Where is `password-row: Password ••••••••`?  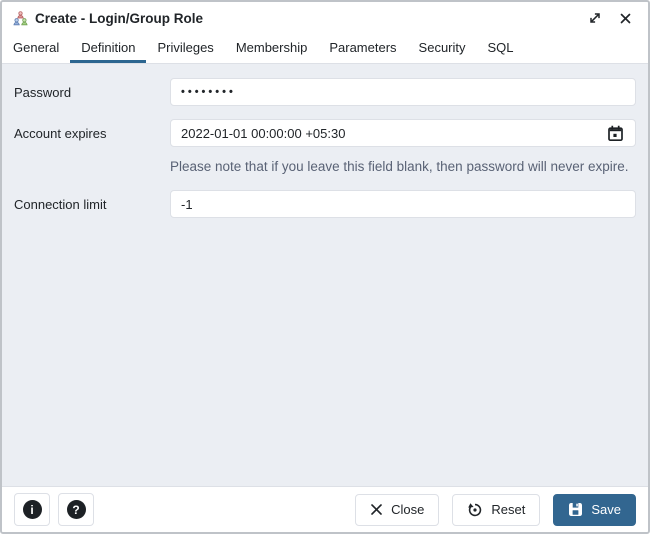
password-row: Password •••••••• is located at coordinates (325, 92).